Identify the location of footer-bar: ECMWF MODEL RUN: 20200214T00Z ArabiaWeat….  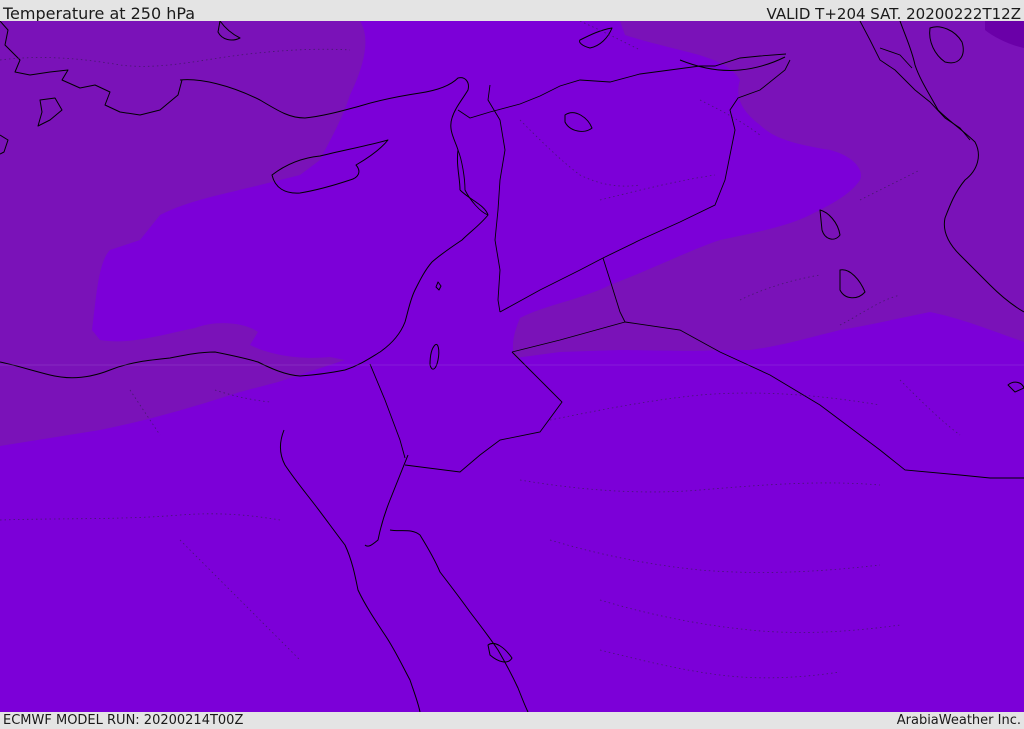
(512, 720).